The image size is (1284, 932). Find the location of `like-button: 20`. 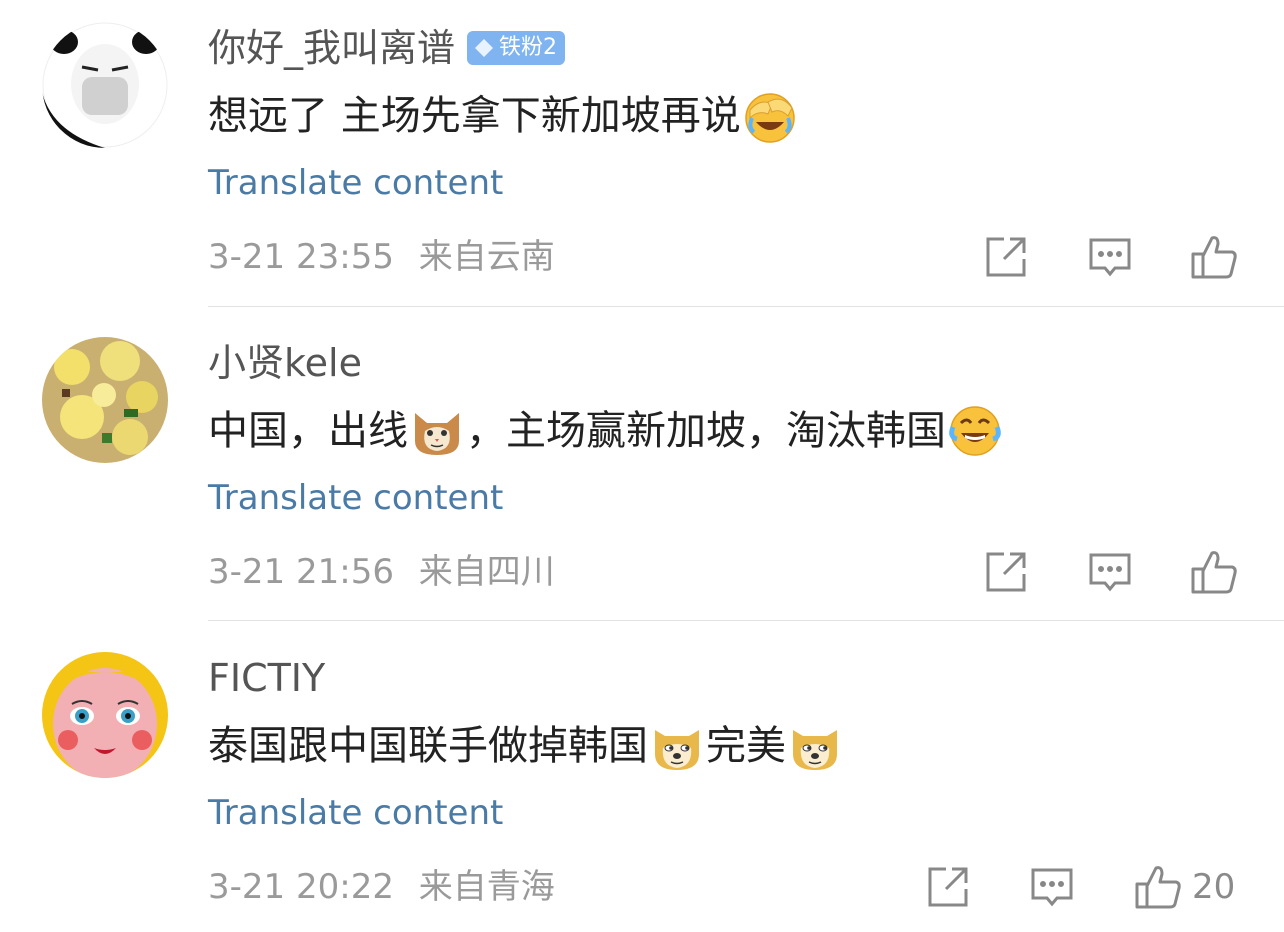

like-button: 20 is located at coordinates (1184, 887).